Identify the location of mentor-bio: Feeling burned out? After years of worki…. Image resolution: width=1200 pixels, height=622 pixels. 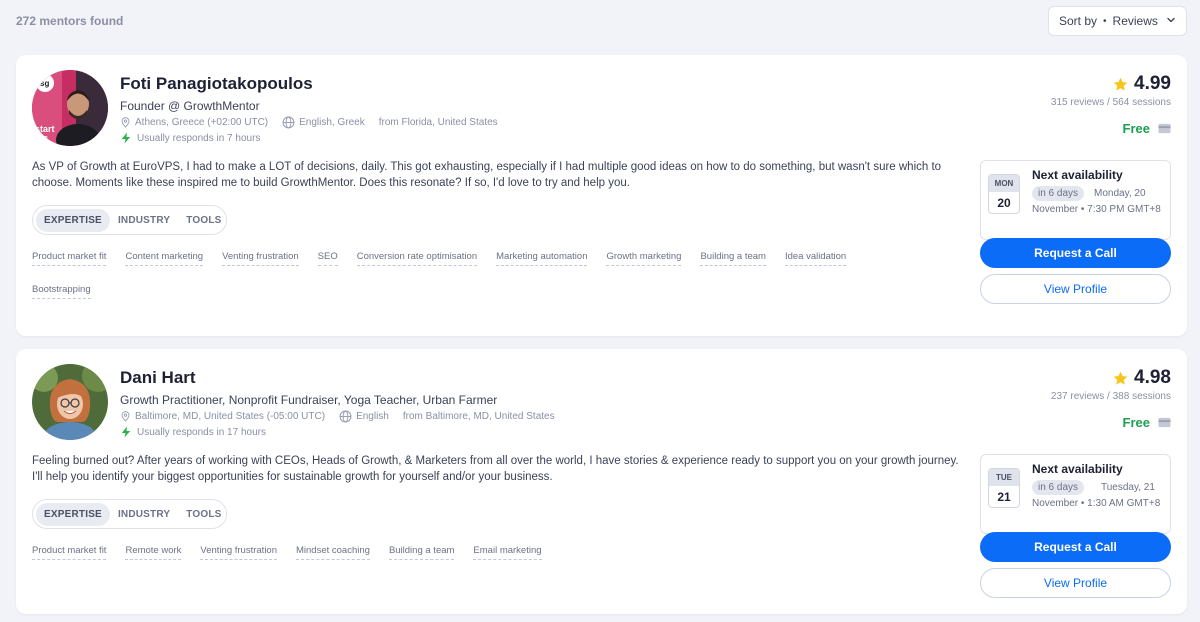
(495, 469).